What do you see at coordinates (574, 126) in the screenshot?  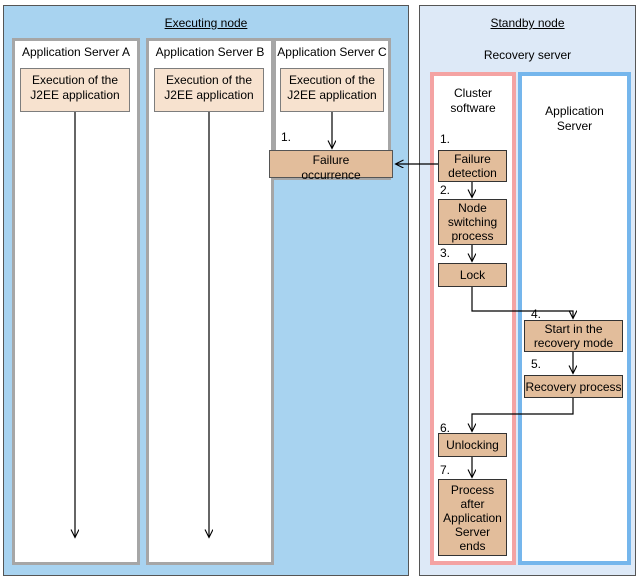 I see `standby-appserver-title-line2: Server` at bounding box center [574, 126].